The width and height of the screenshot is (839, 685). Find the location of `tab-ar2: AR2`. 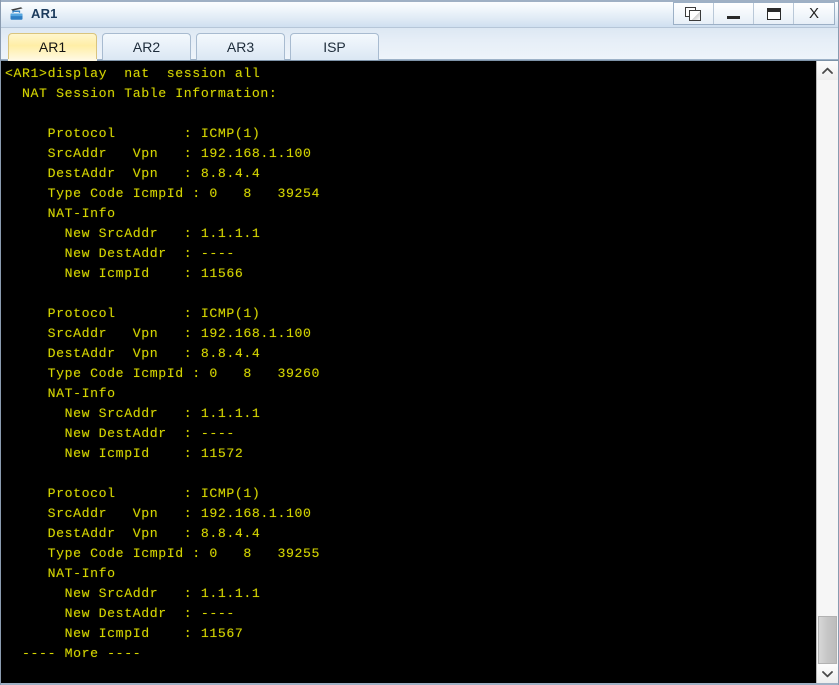

tab-ar2: AR2 is located at coordinates (146, 46).